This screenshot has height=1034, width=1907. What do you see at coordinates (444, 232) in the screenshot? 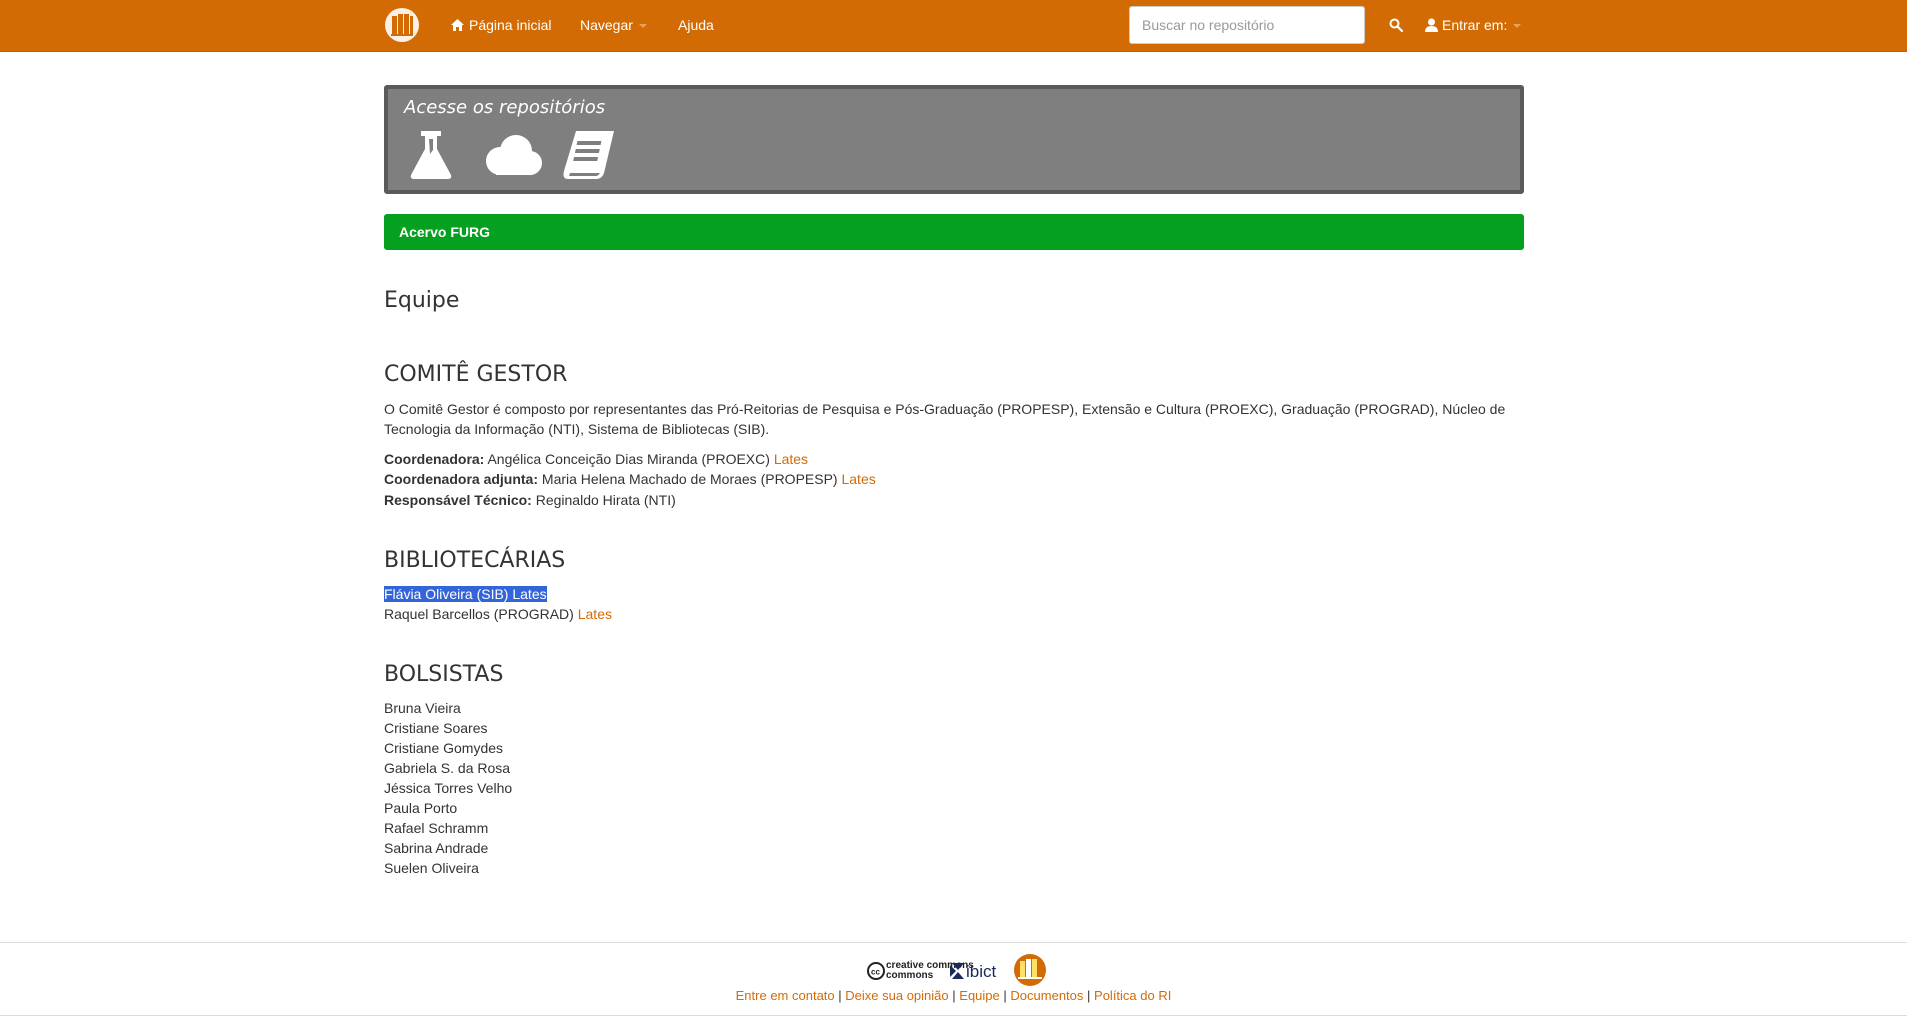
I see `breadcrumb-item: Acervo FURG` at bounding box center [444, 232].